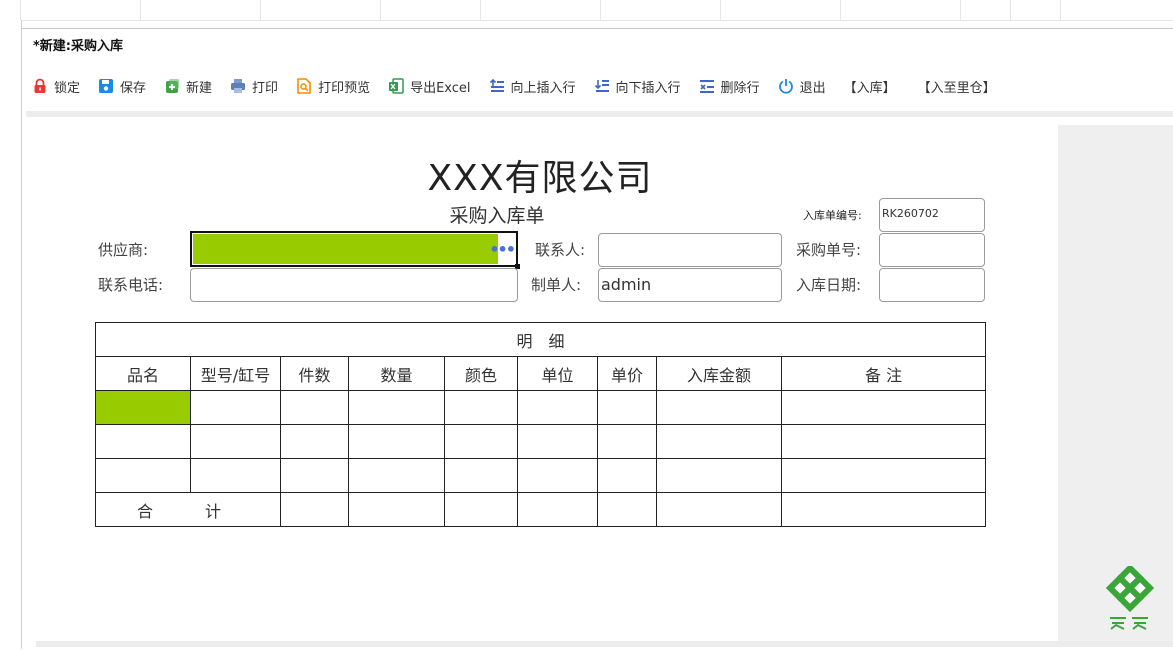  I want to click on table-cell-selected, so click(143, 407).